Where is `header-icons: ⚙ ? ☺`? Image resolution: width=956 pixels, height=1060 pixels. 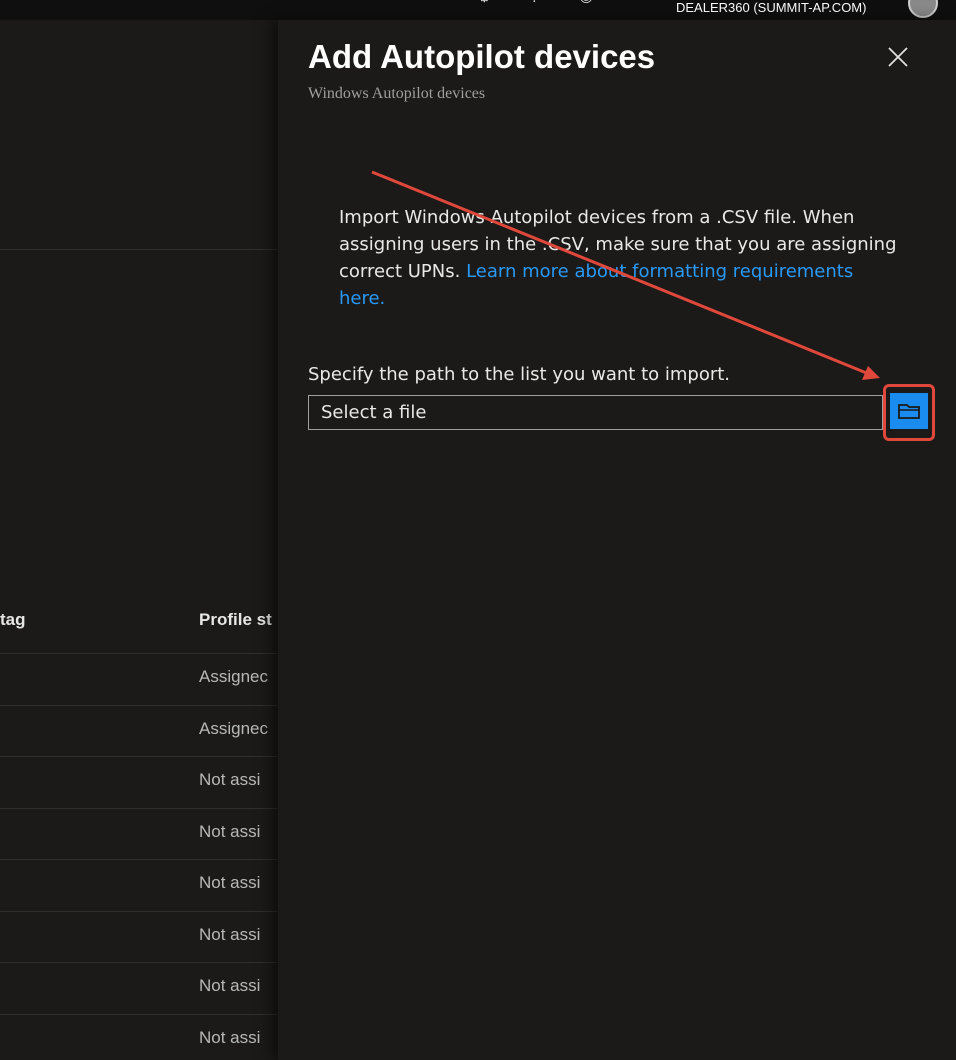
header-icons: ⚙ ? ☺ is located at coordinates (544, 3).